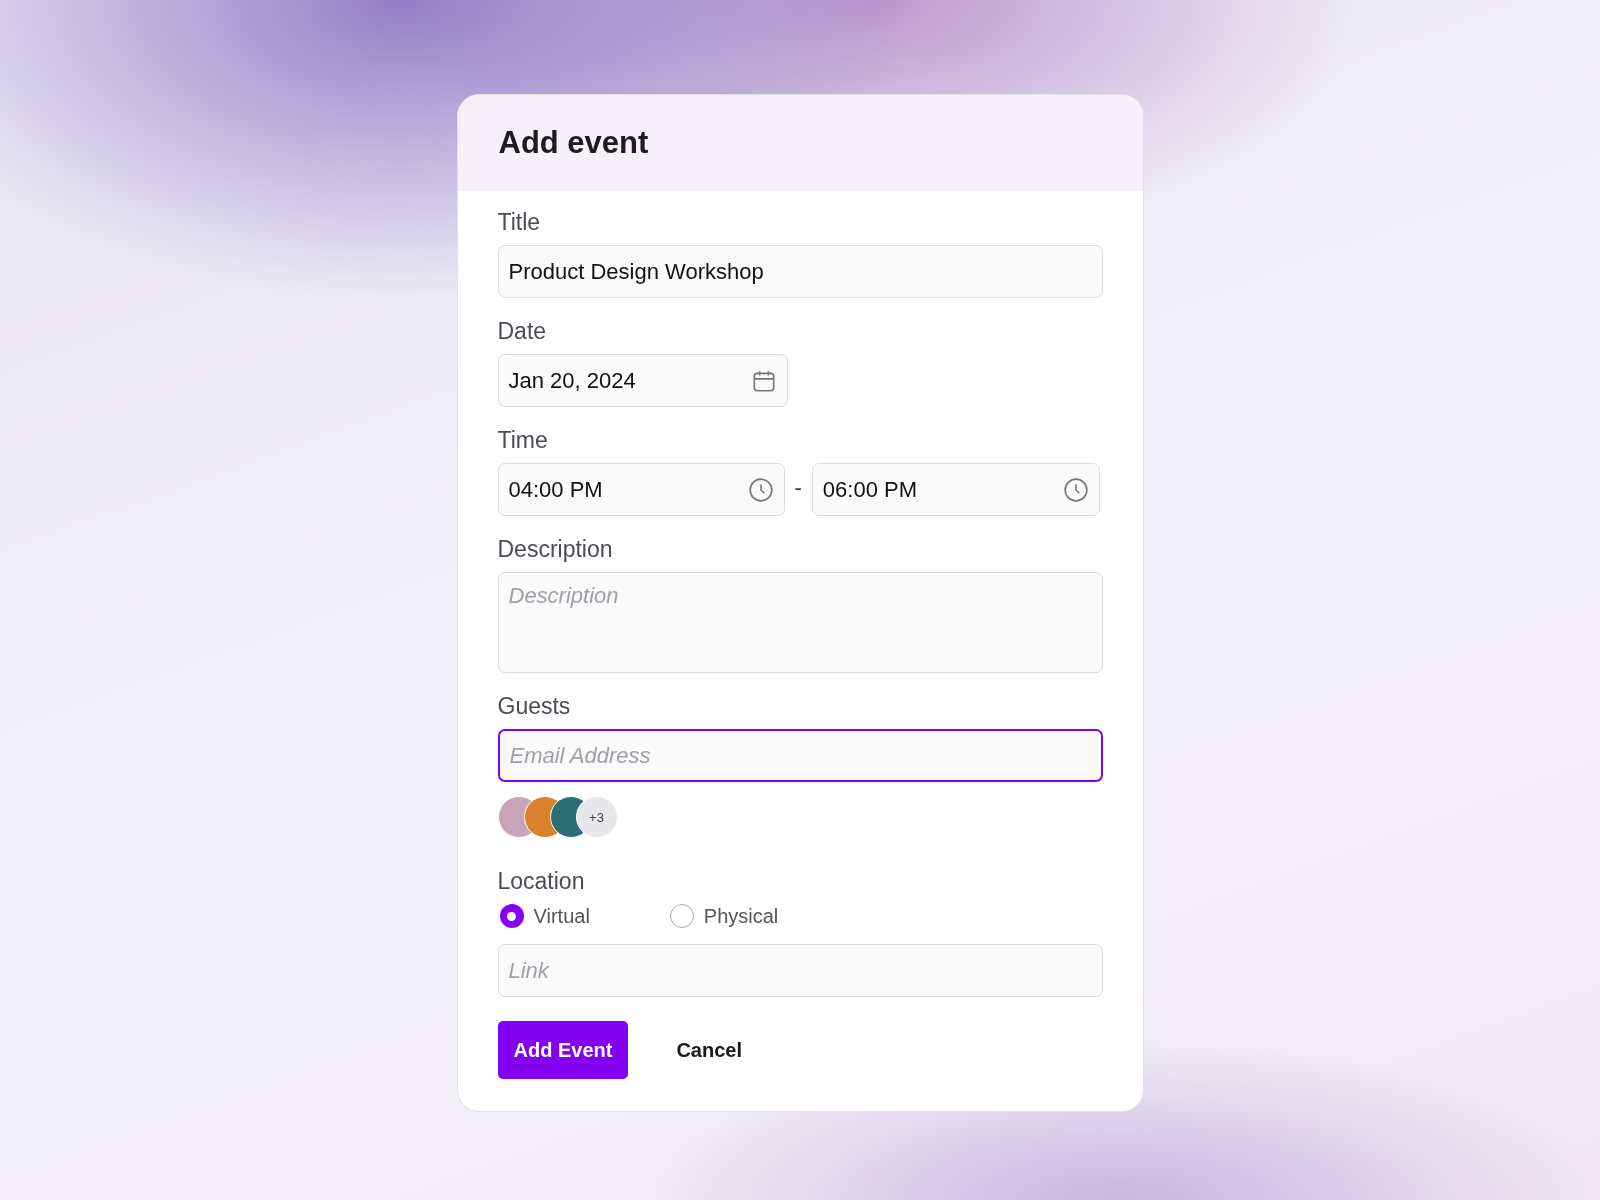 Image resolution: width=1600 pixels, height=1200 pixels. I want to click on date-value: Jan 20, 2024, so click(572, 380).